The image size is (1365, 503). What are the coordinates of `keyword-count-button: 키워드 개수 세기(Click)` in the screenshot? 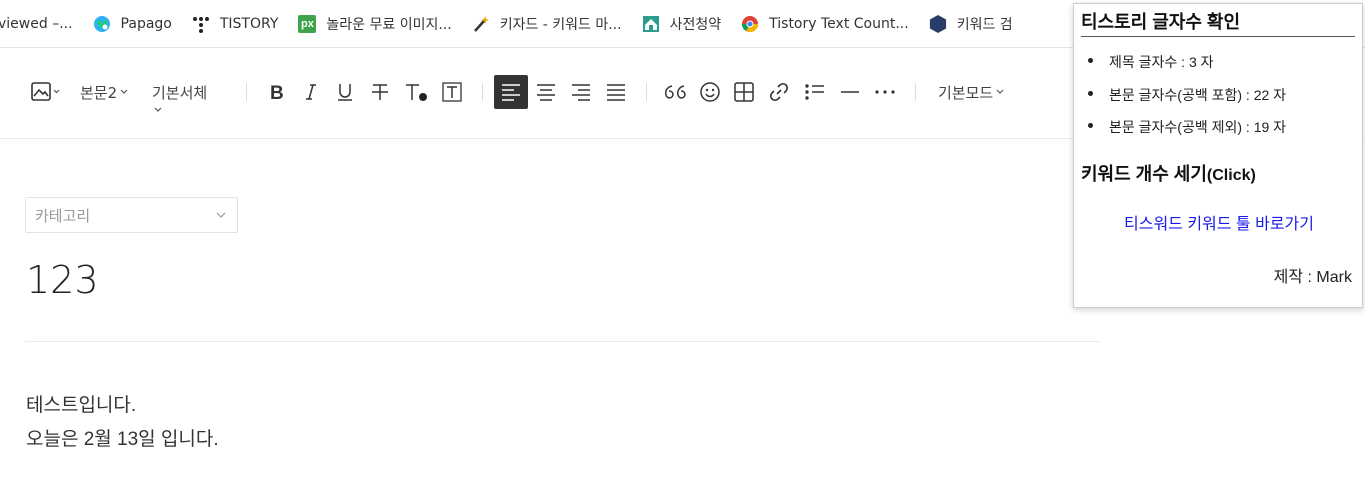 It's located at (1168, 173).